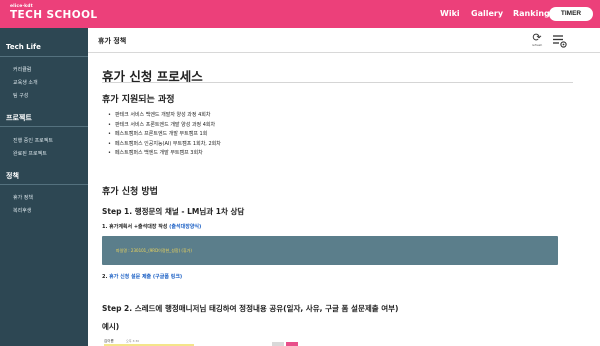  I want to click on example-label: 예시), so click(111, 326).